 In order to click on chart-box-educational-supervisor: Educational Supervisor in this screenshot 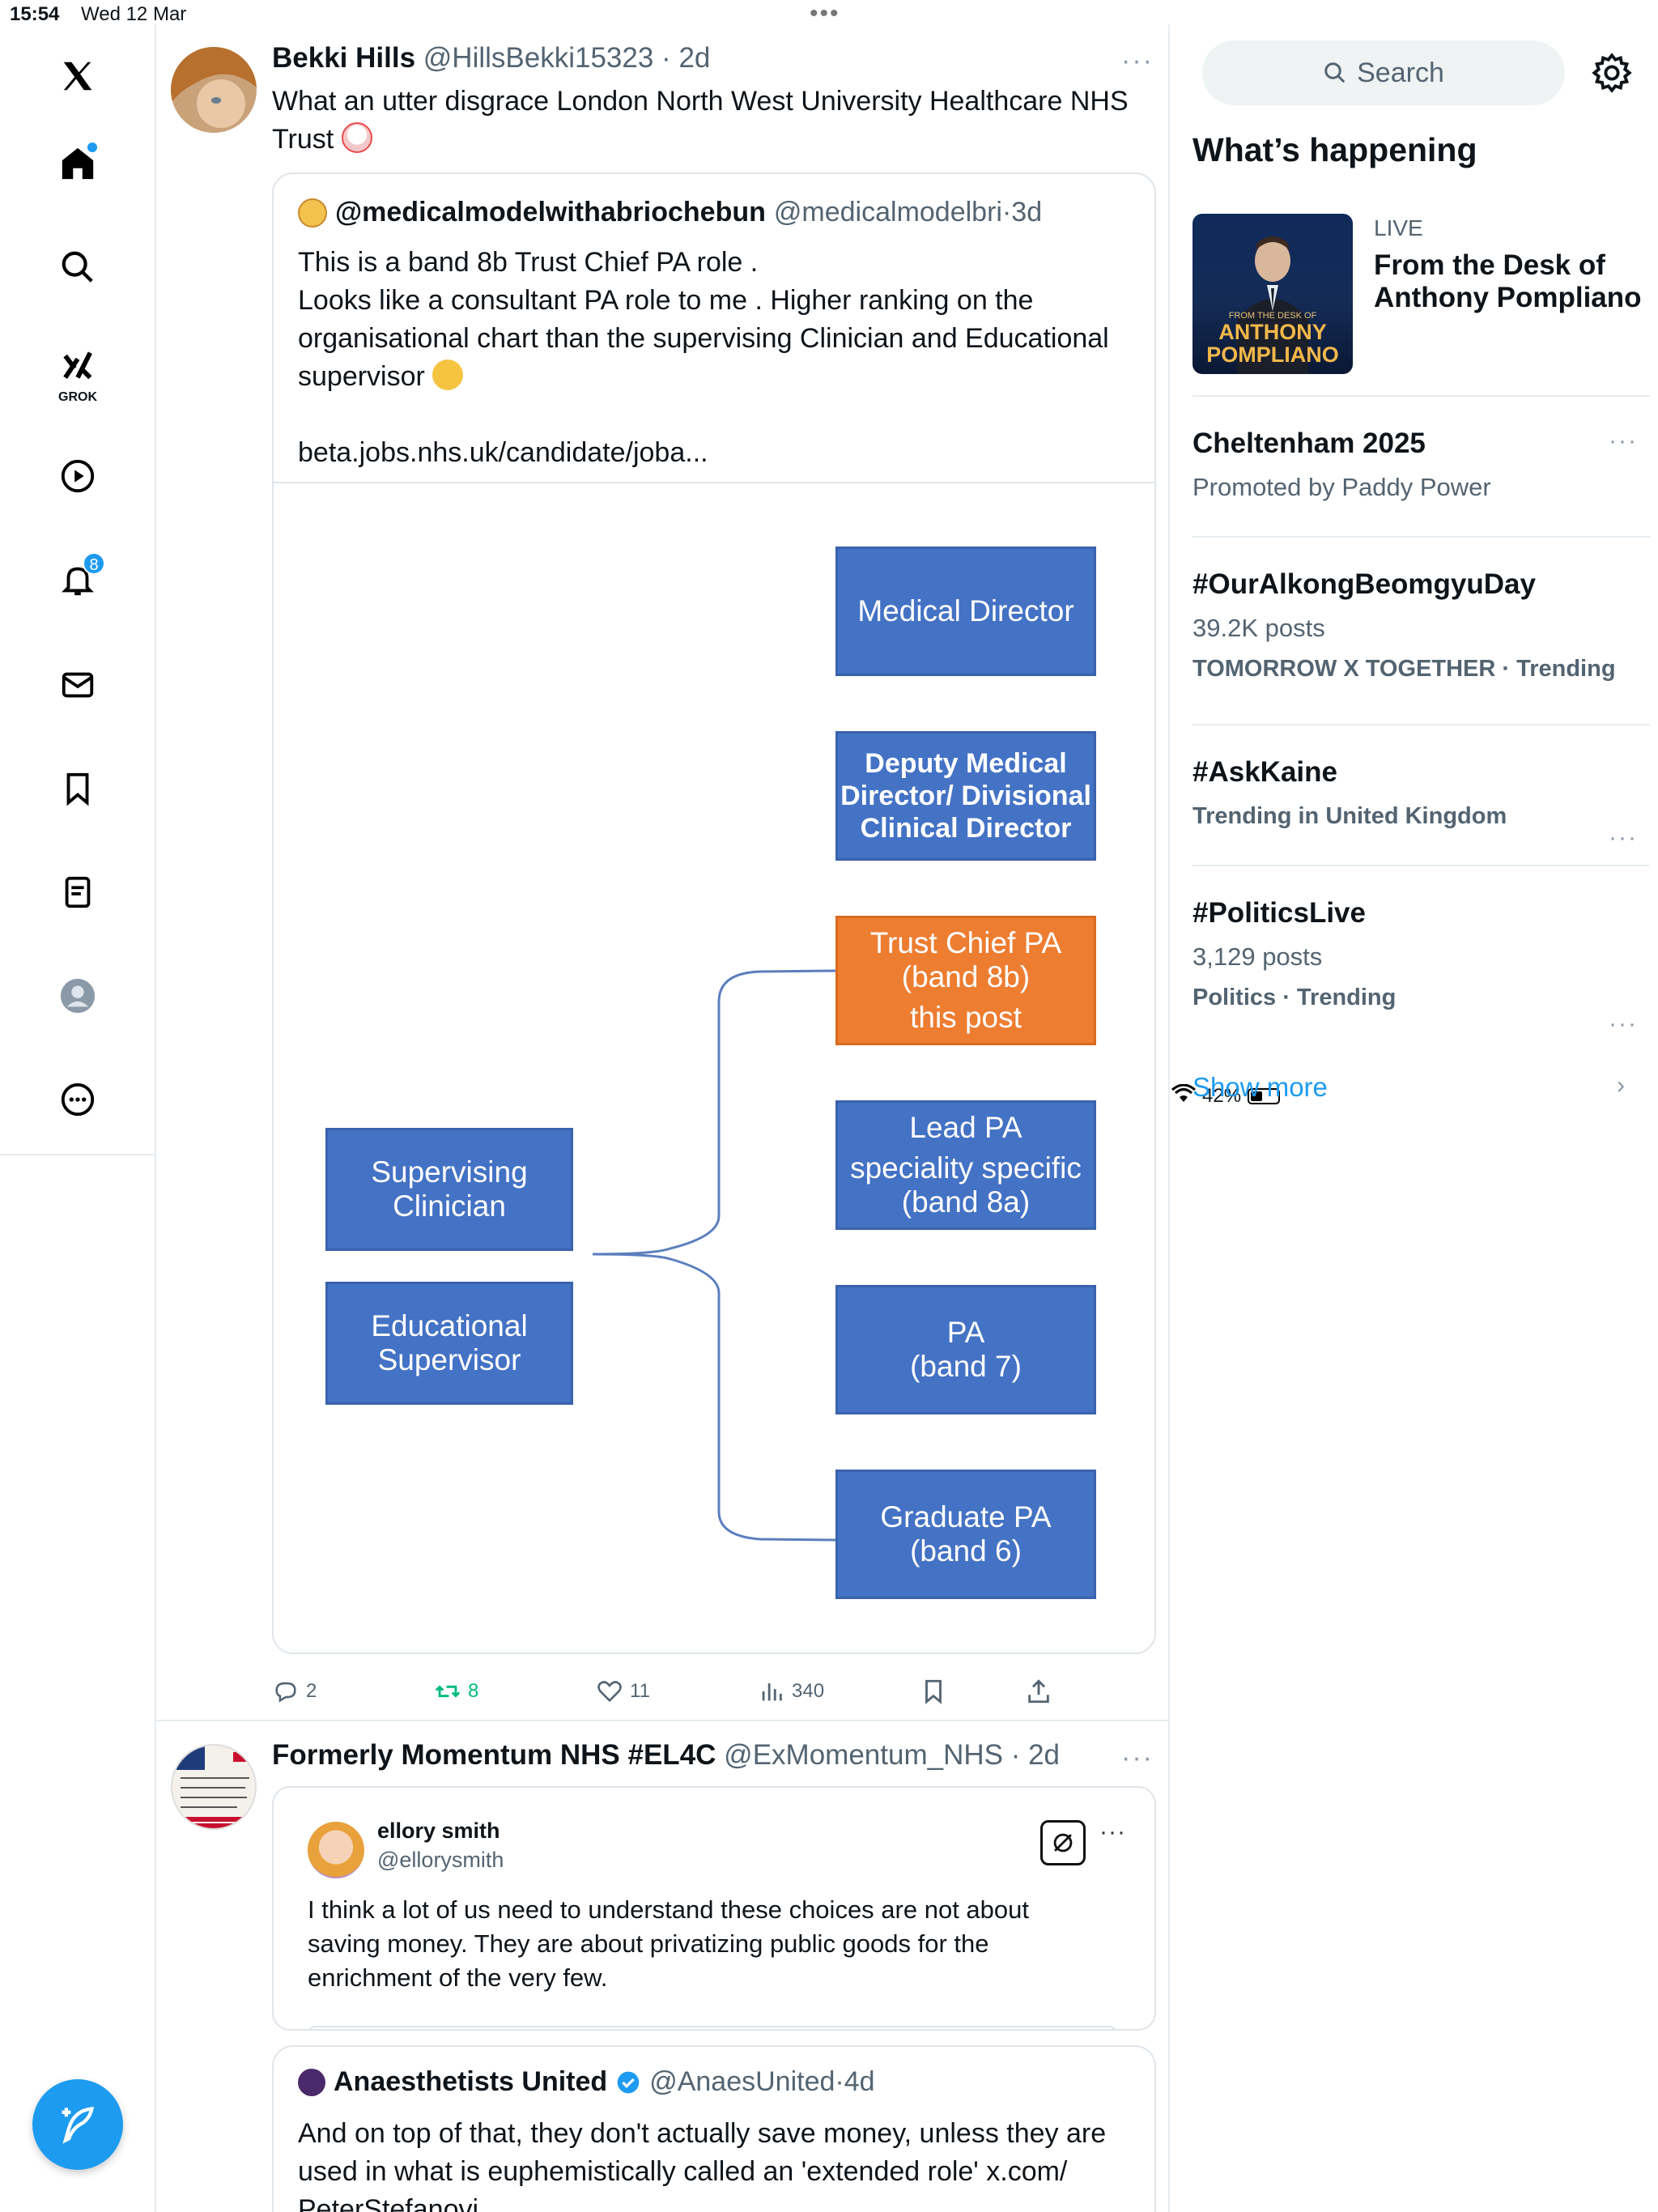, I will do `click(449, 1344)`.